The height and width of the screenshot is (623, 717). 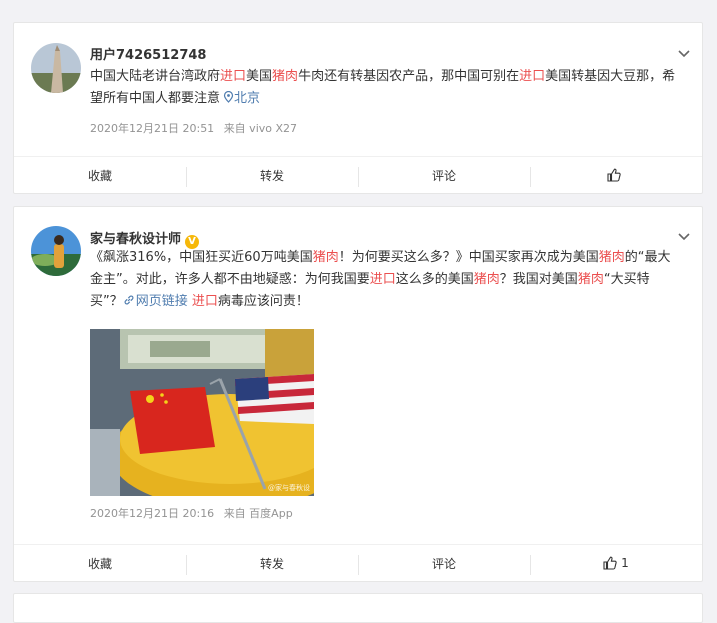 What do you see at coordinates (129, 300) in the screenshot?
I see `link-icon` at bounding box center [129, 300].